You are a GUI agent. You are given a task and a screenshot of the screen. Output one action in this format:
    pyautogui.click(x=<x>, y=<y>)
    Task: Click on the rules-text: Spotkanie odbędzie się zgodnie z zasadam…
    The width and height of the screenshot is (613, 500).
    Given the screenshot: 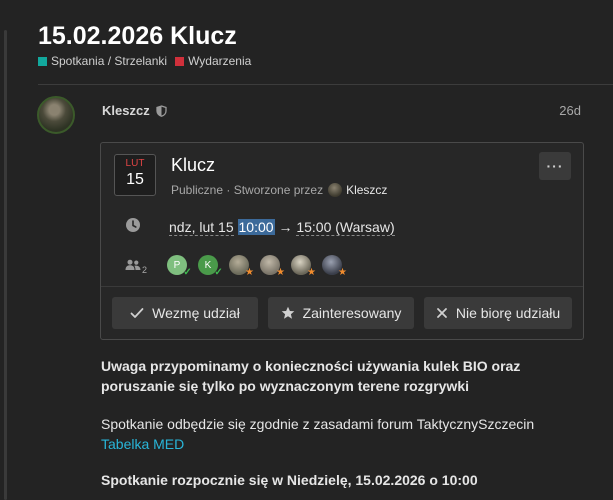 What is the action you would take?
    pyautogui.click(x=318, y=424)
    